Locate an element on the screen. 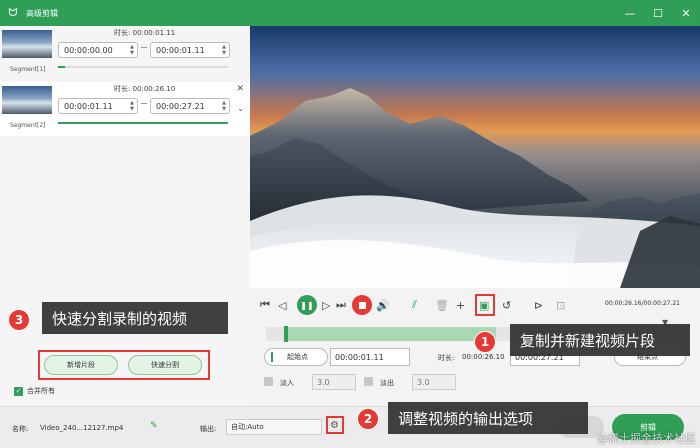 The image size is (700, 448). step-forward-icon: ▷ is located at coordinates (326, 305).